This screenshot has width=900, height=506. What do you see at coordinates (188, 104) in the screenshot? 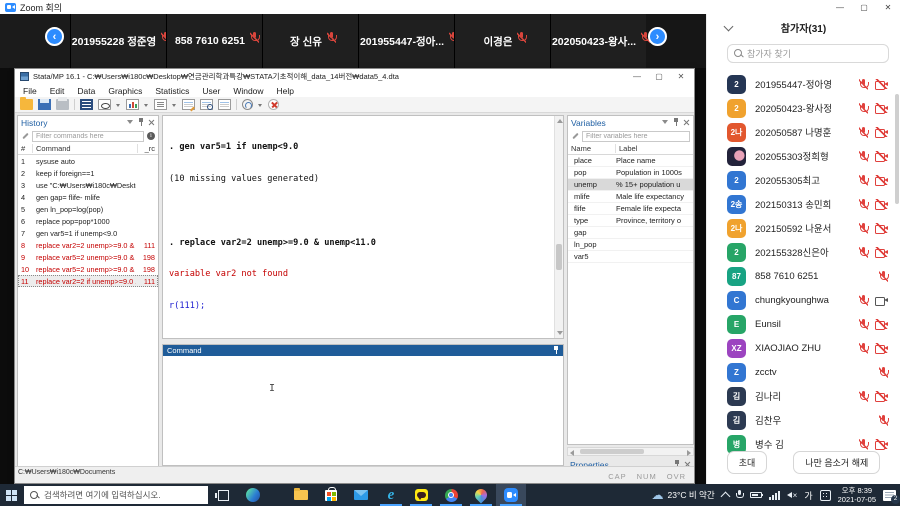
I see `data-editor-icon` at bounding box center [188, 104].